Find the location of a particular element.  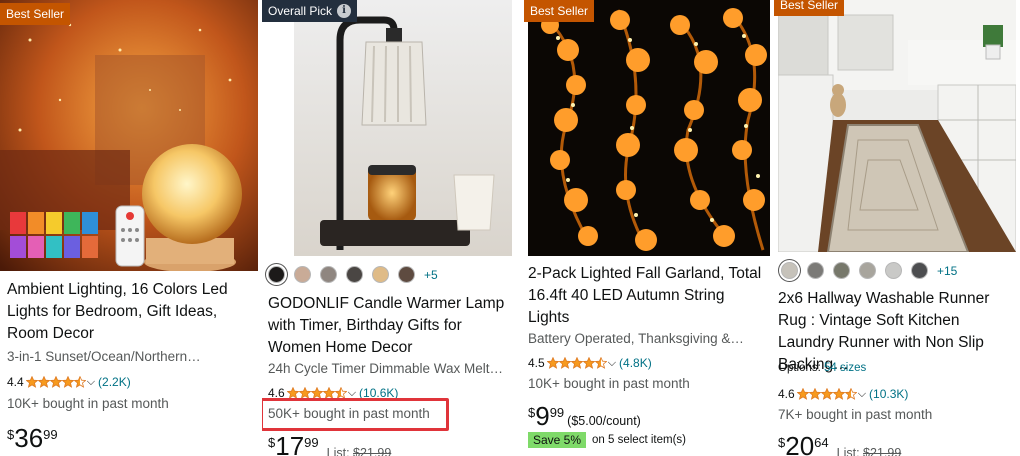

options-label: Options: is located at coordinates (799, 368).